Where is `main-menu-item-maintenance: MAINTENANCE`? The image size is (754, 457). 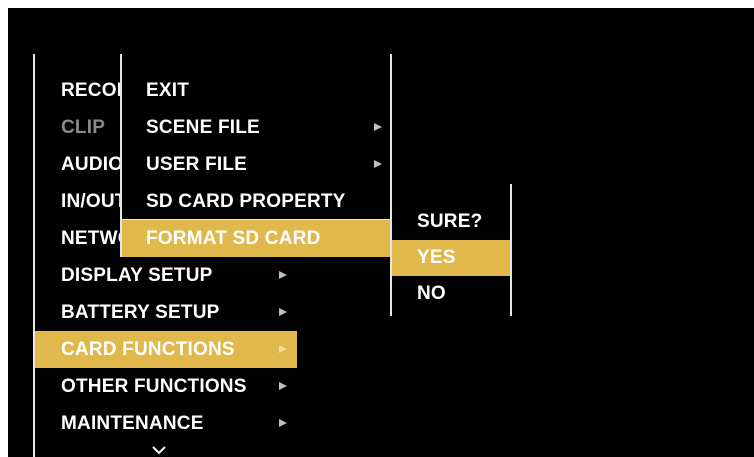 main-menu-item-maintenance: MAINTENANCE is located at coordinates (166, 423).